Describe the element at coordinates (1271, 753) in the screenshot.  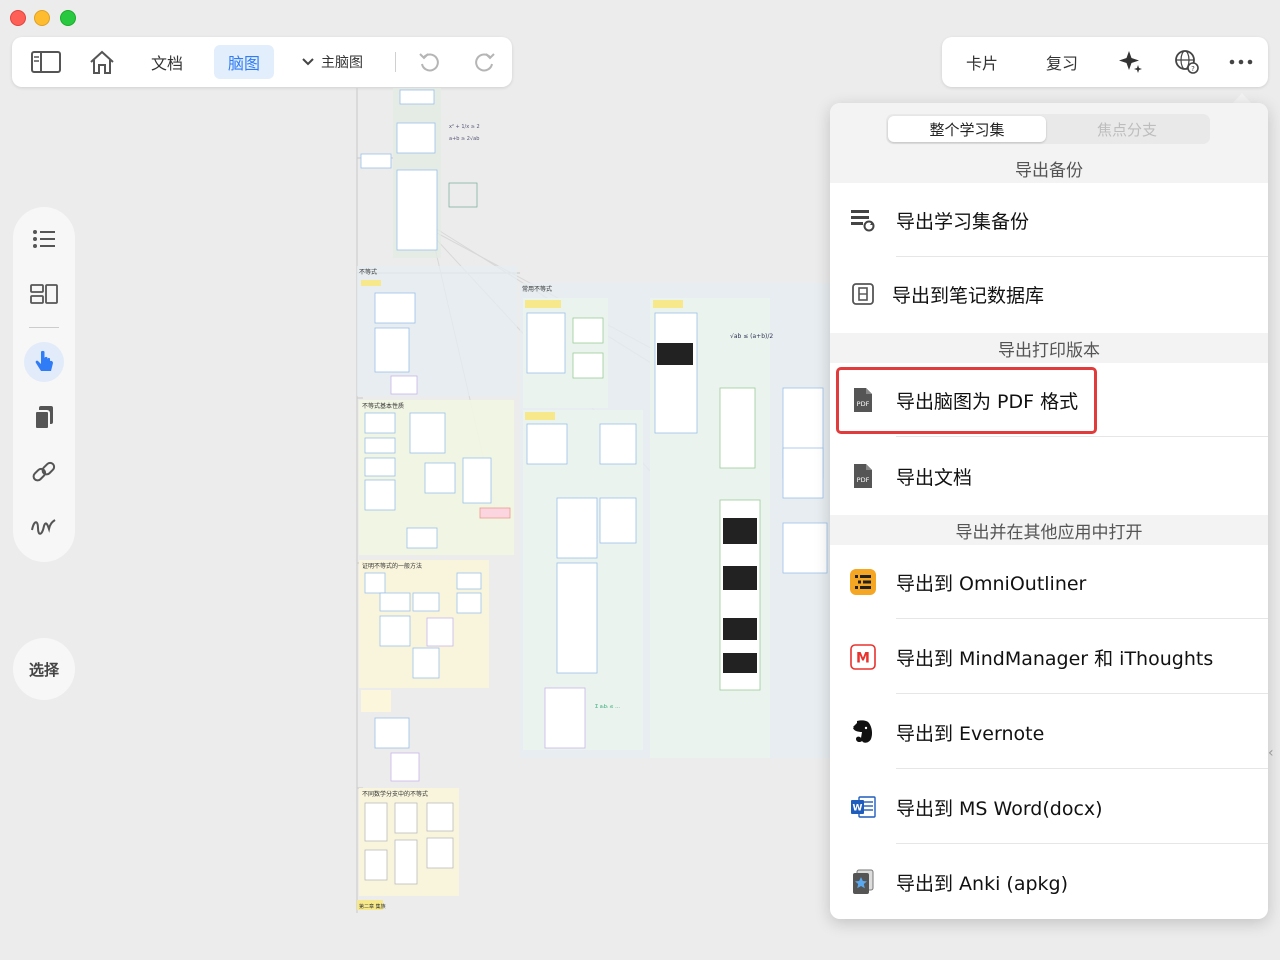
I see `edge-chevron-icon: ‹` at that location.